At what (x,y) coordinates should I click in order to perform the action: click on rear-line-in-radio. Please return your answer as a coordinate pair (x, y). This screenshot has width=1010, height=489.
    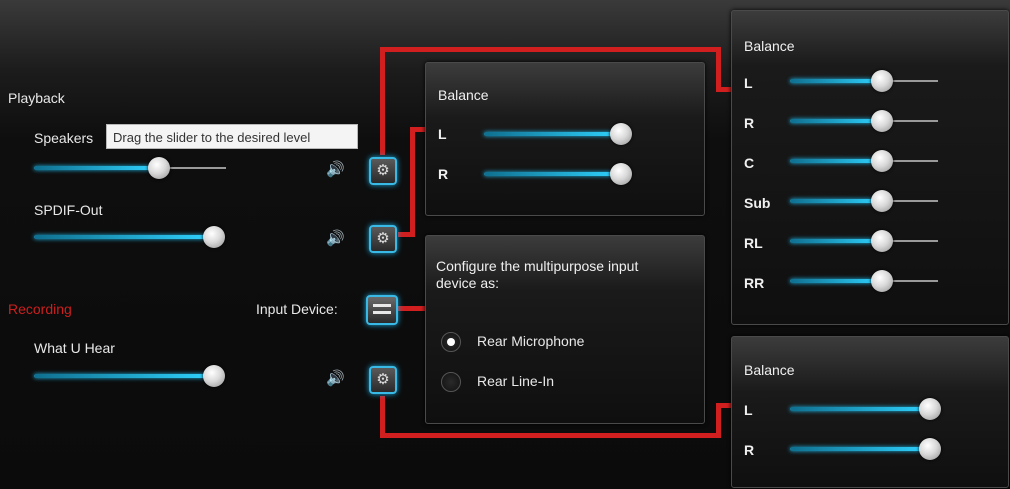
    Looking at the image, I should click on (451, 382).